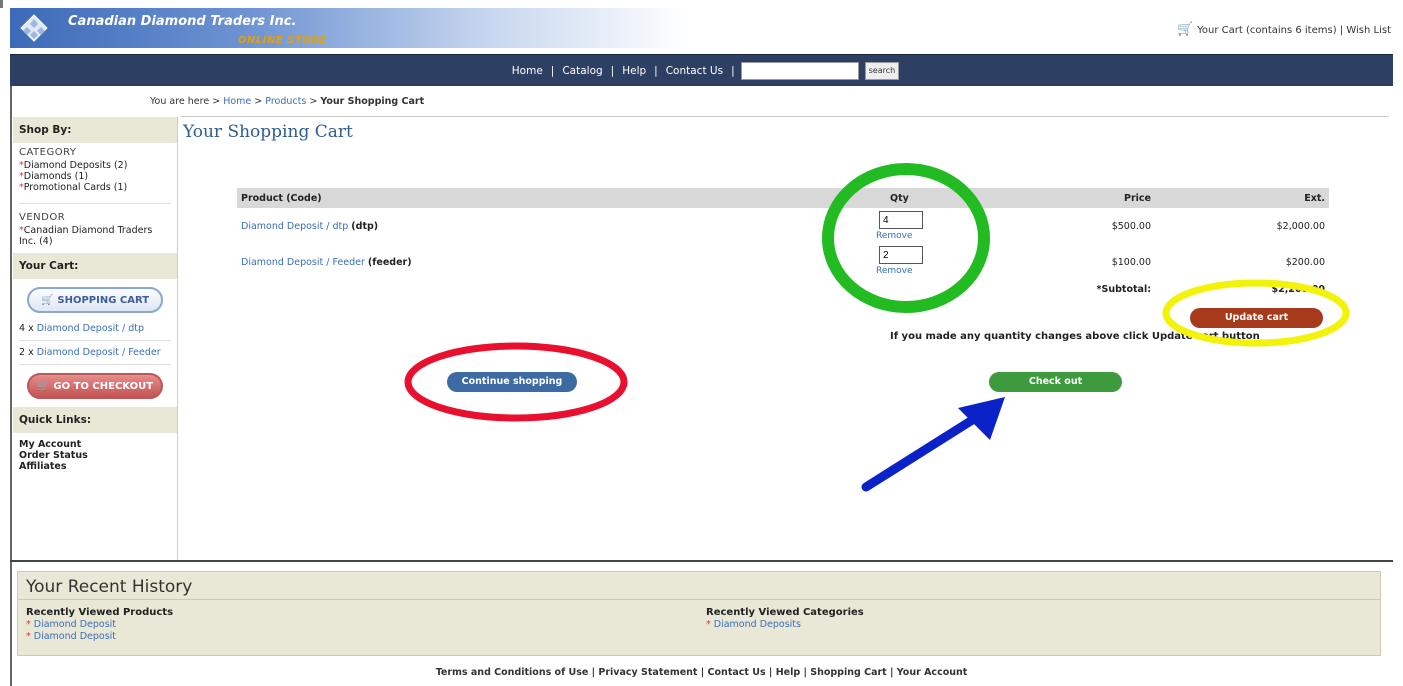  What do you see at coordinates (95, 352) in the screenshot?
I see `sidebar-cart-item: 2 x Diamond Deposit / Feeder` at bounding box center [95, 352].